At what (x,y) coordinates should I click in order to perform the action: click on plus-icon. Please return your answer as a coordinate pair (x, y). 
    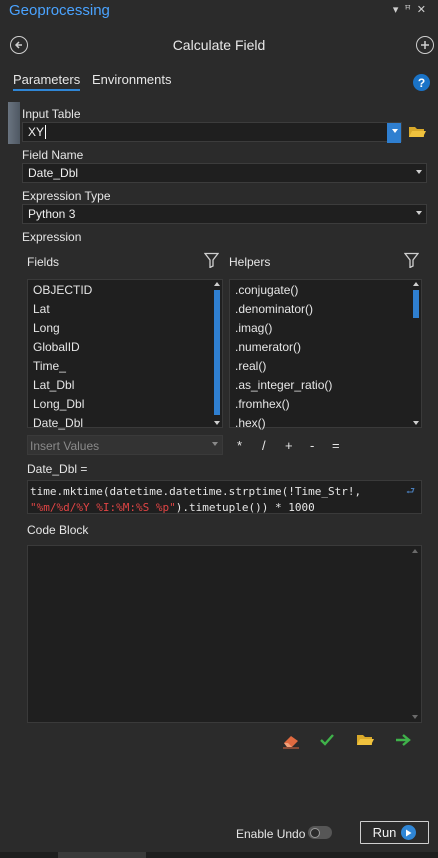
    Looking at the image, I should click on (425, 45).